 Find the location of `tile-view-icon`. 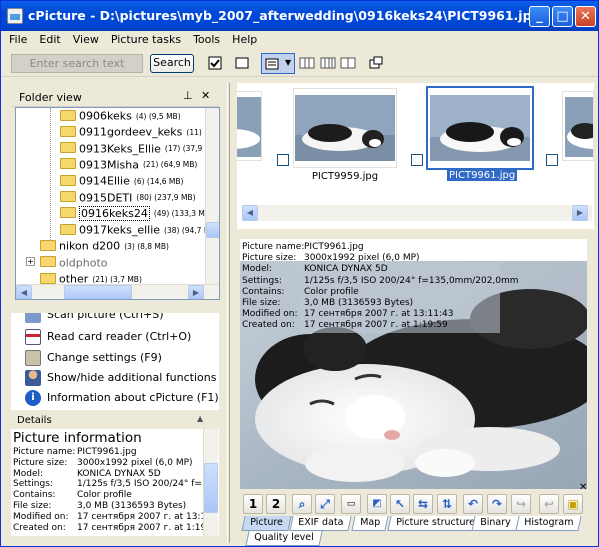

tile-view-icon is located at coordinates (328, 63).